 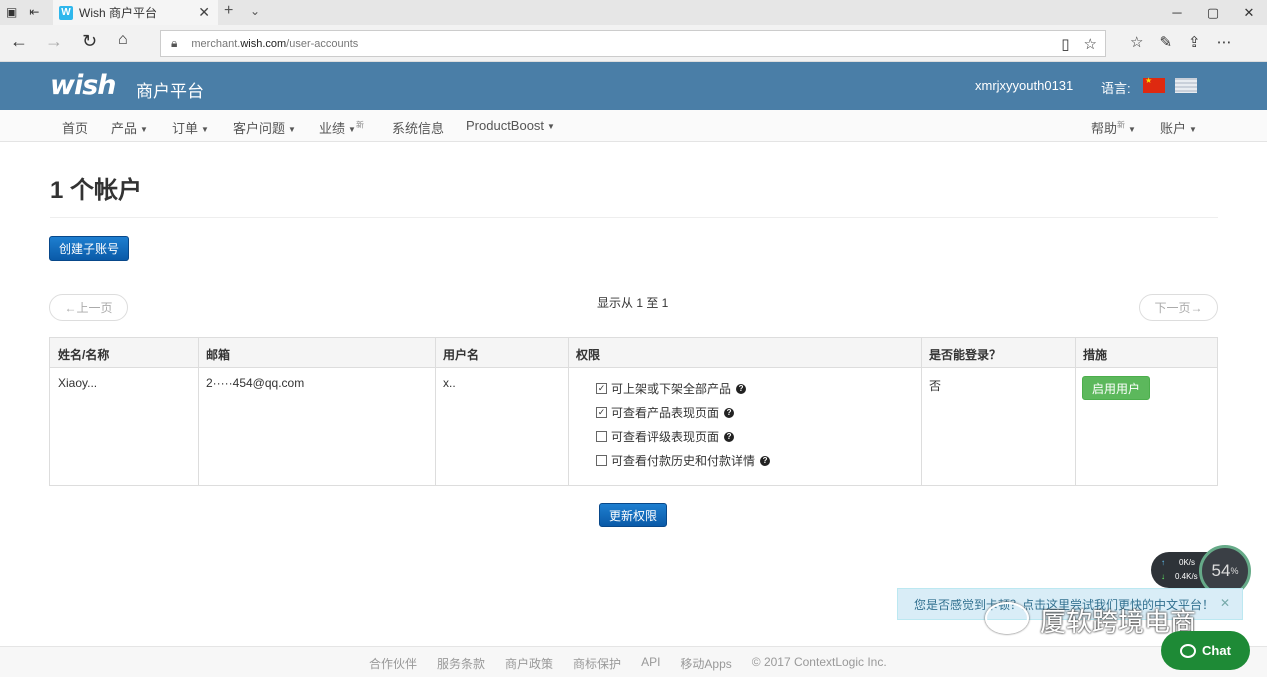 I want to click on address-bar: 🔒︎ merchant. wish.com/user-accounts ▯ ☆, so click(x=633, y=43).